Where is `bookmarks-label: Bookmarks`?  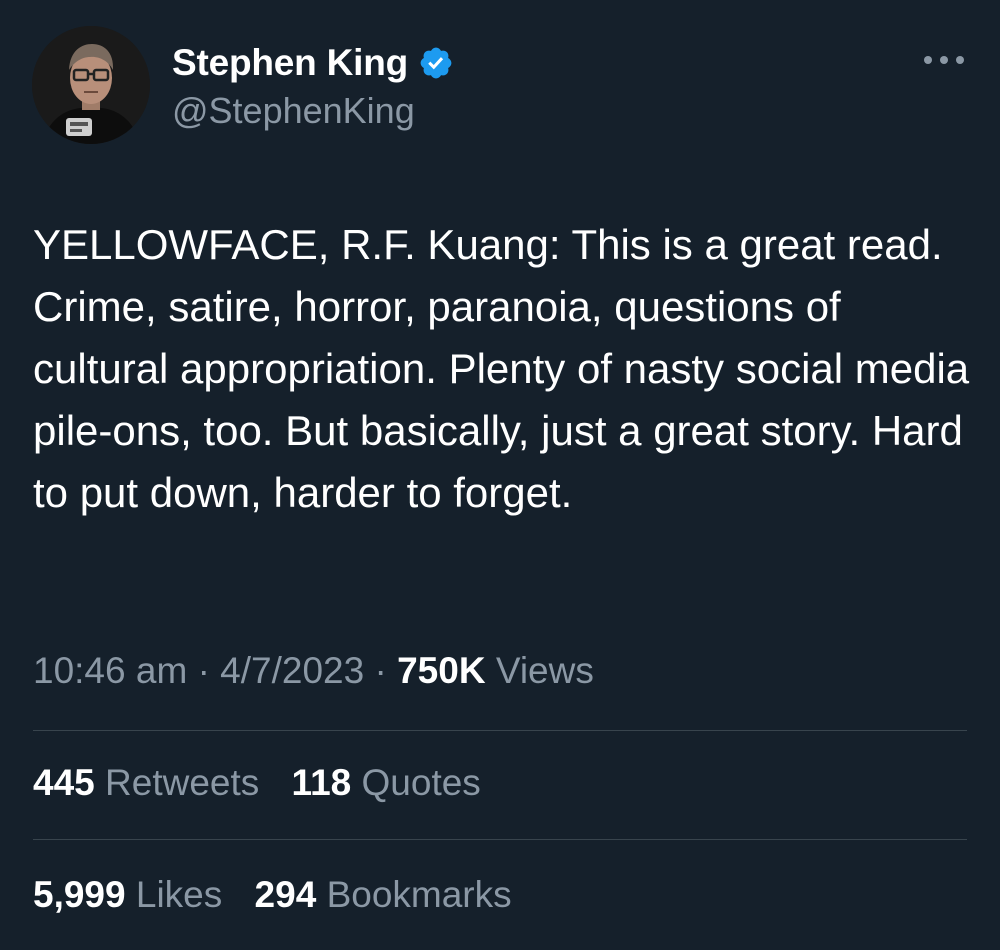
bookmarks-label: Bookmarks is located at coordinates (419, 894).